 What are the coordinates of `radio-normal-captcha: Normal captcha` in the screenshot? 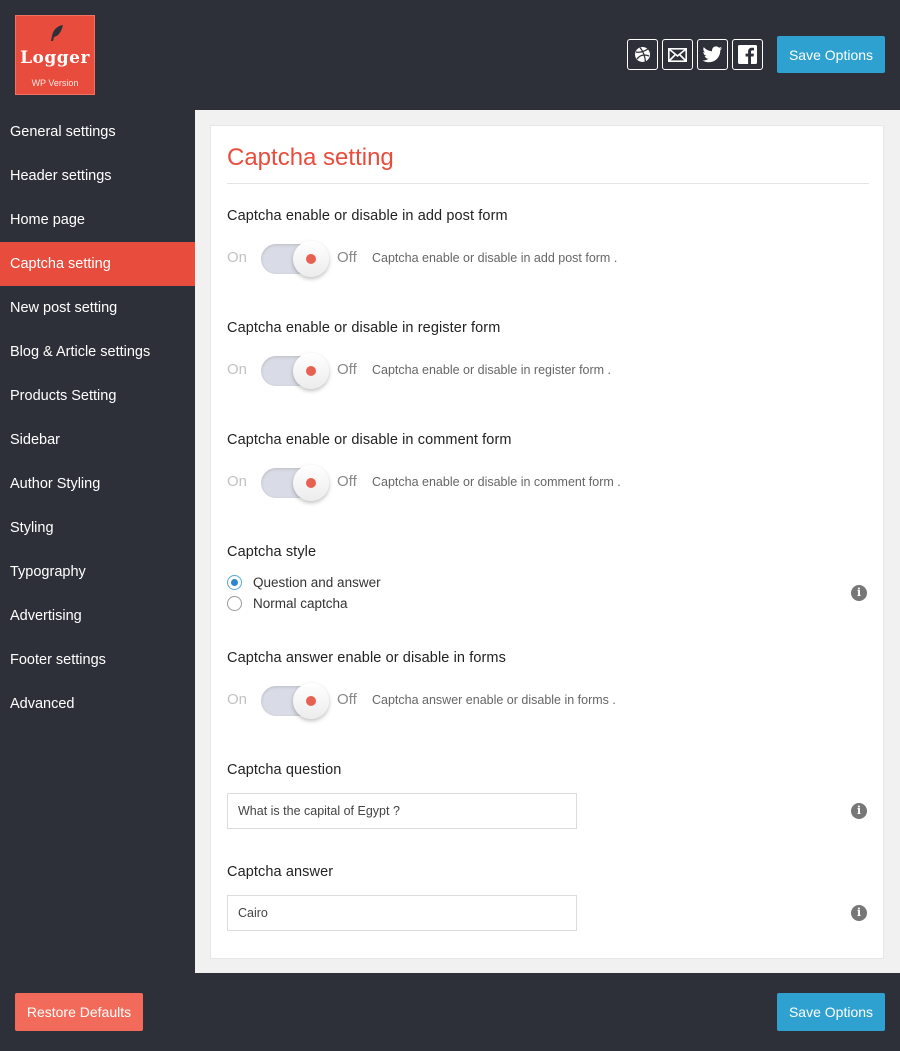 It's located at (287, 603).